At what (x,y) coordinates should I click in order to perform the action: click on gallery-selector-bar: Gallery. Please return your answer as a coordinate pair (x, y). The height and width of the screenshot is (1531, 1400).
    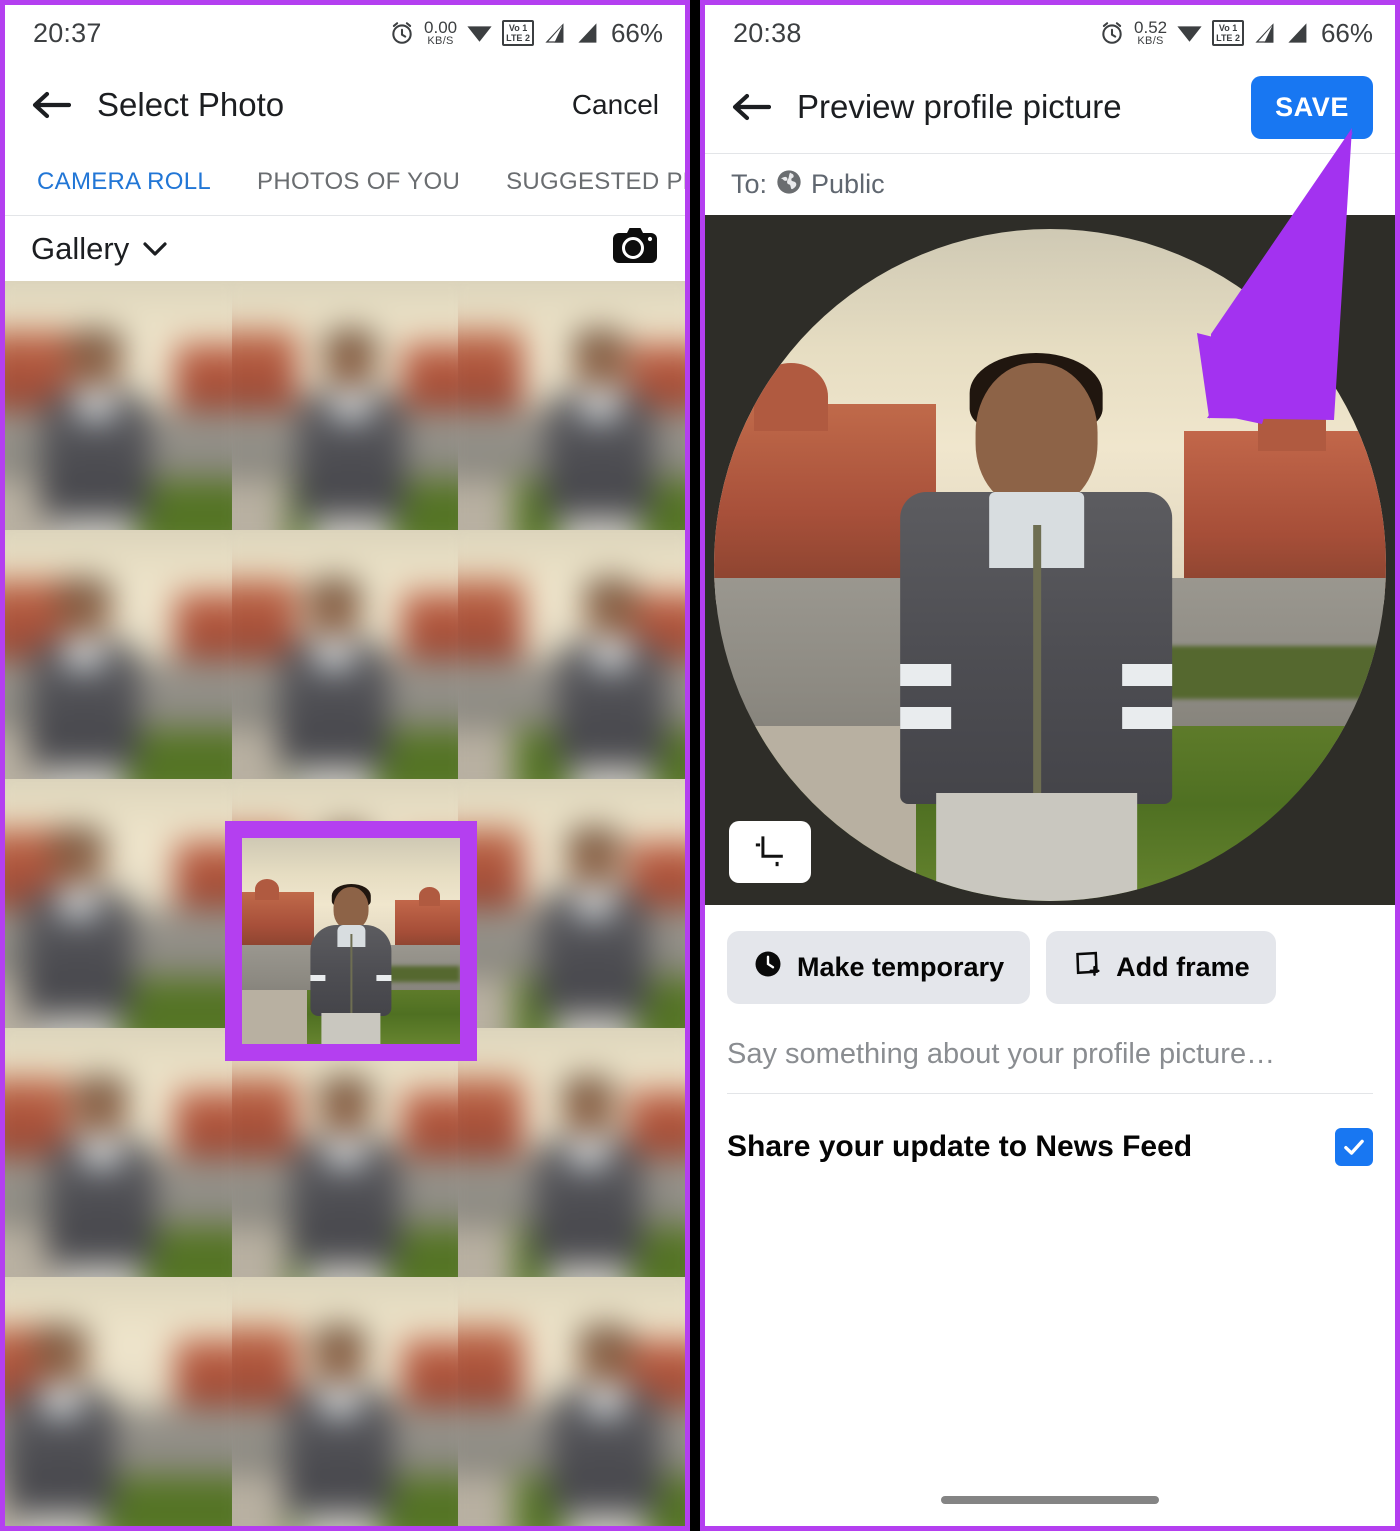
    Looking at the image, I should click on (345, 248).